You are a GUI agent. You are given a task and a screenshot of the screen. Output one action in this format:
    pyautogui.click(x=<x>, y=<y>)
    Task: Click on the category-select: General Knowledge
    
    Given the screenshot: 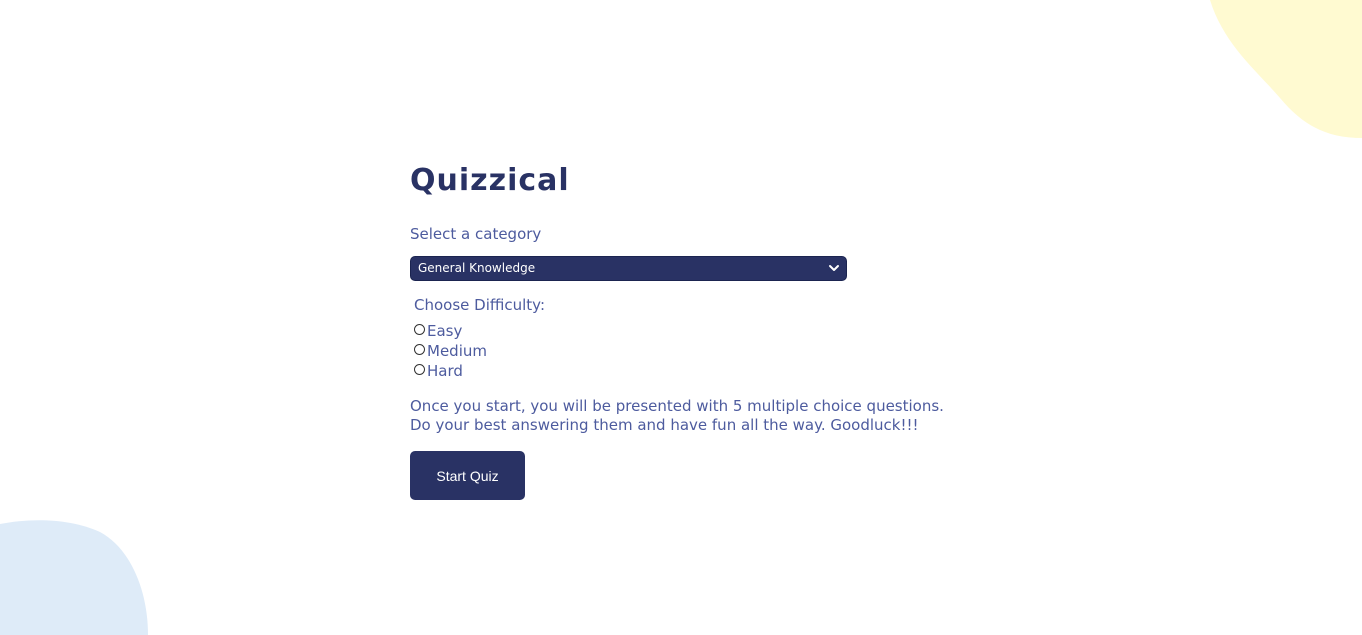 What is the action you would take?
    pyautogui.click(x=628, y=268)
    